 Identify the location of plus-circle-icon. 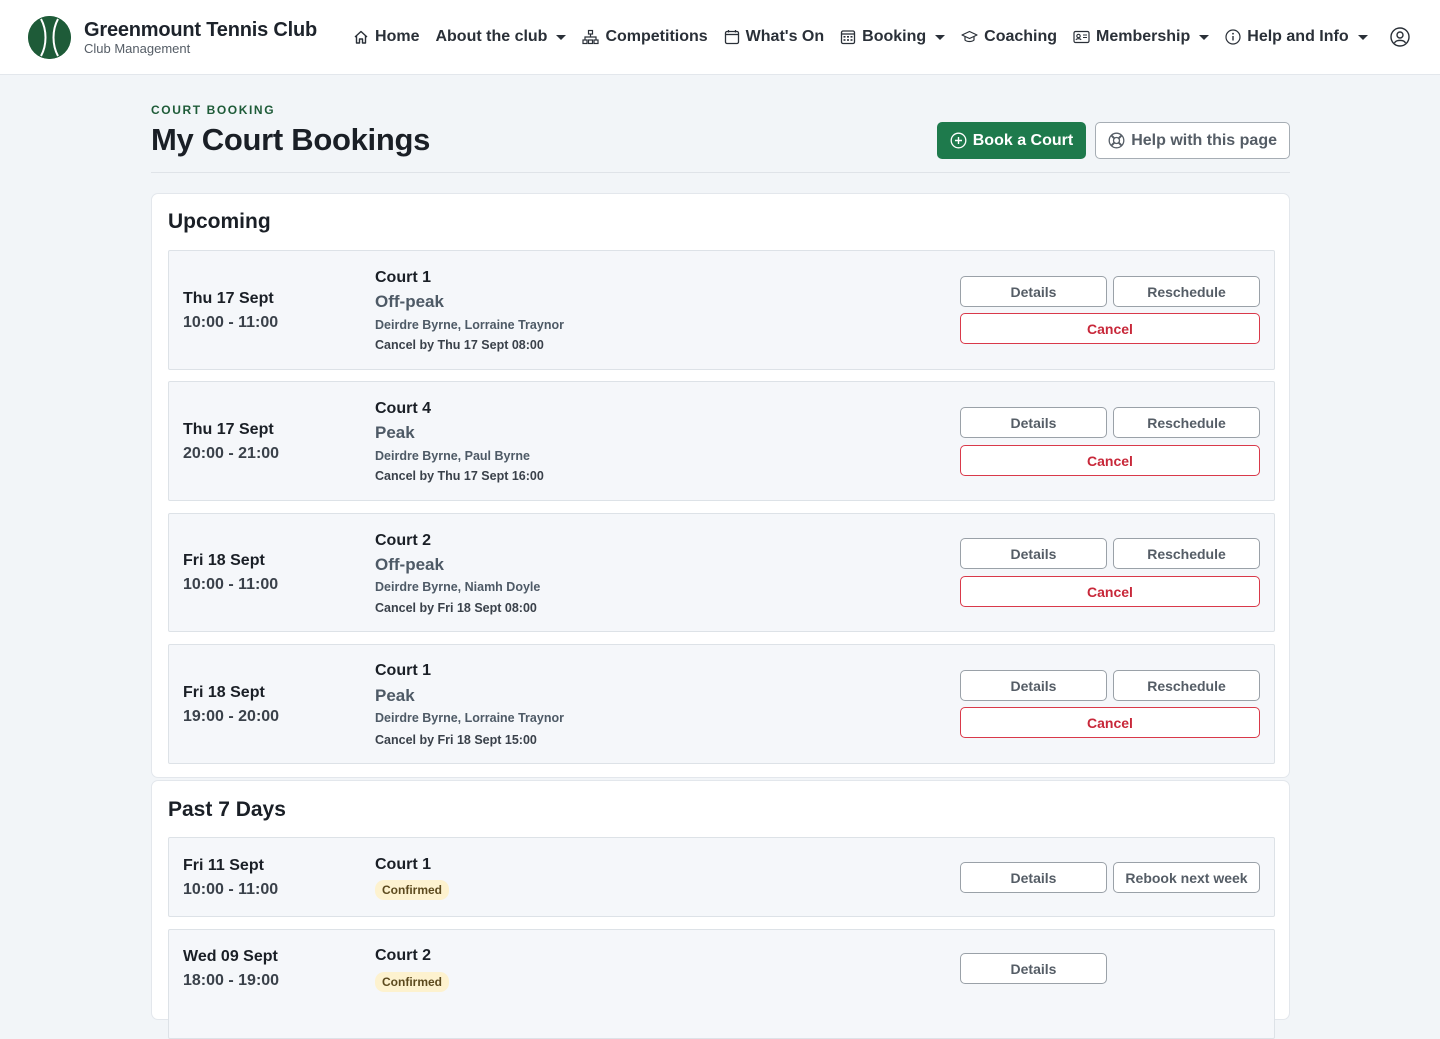
(958, 140).